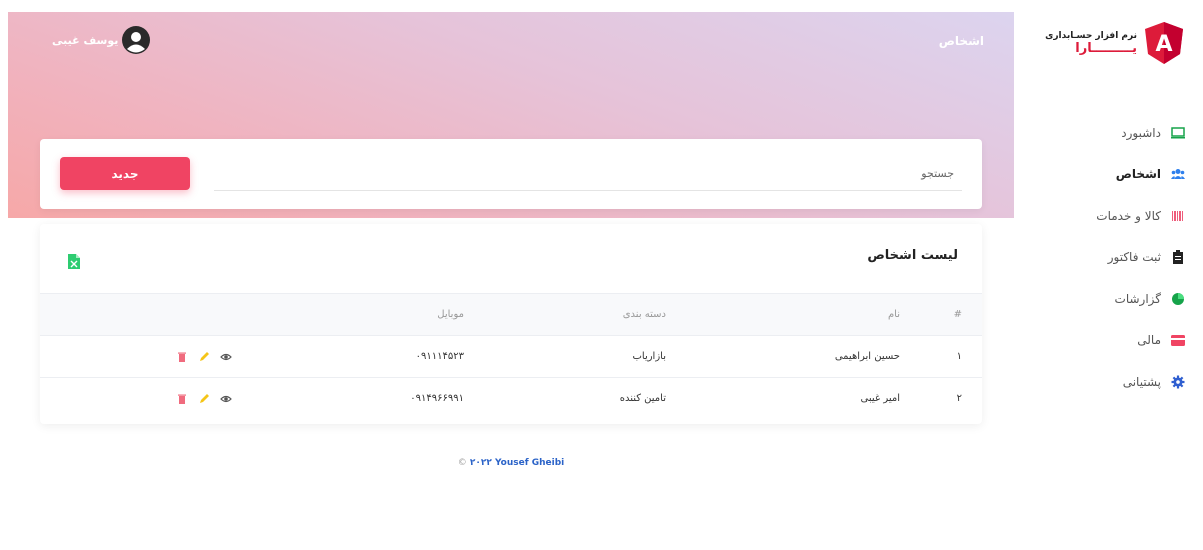  Describe the element at coordinates (1178, 216) in the screenshot. I see `barcode-icon` at that location.